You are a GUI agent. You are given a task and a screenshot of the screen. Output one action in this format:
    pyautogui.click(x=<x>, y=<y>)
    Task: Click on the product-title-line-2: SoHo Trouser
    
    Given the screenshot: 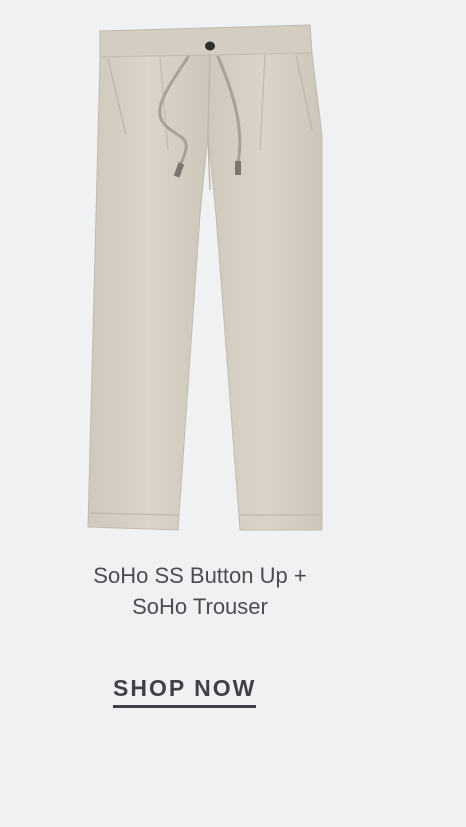 What is the action you would take?
    pyautogui.click(x=200, y=606)
    